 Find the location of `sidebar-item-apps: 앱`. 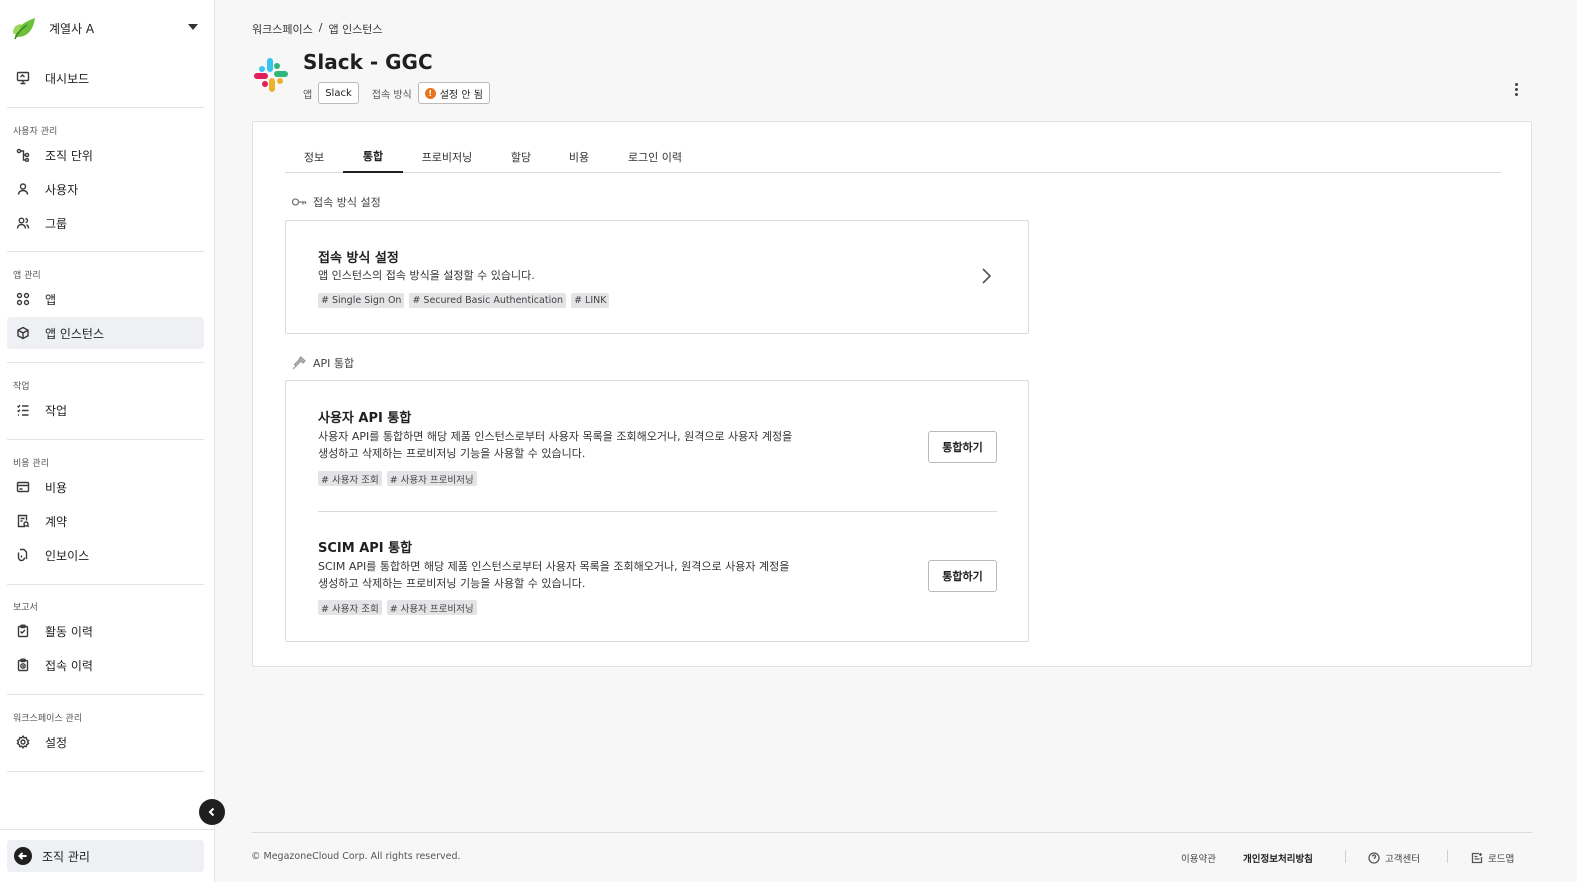

sidebar-item-apps: 앱 is located at coordinates (105, 299).